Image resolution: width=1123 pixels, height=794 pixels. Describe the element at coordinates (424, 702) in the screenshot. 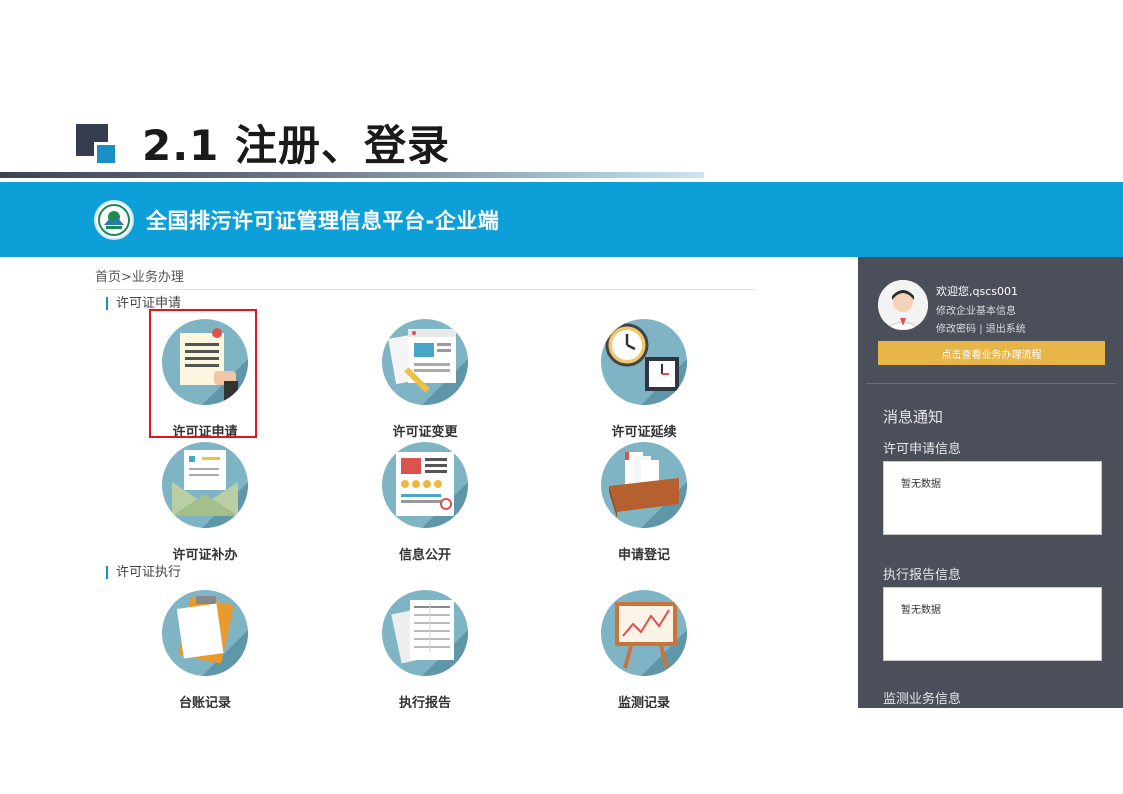

I see `tile-label: 执行报告` at that location.